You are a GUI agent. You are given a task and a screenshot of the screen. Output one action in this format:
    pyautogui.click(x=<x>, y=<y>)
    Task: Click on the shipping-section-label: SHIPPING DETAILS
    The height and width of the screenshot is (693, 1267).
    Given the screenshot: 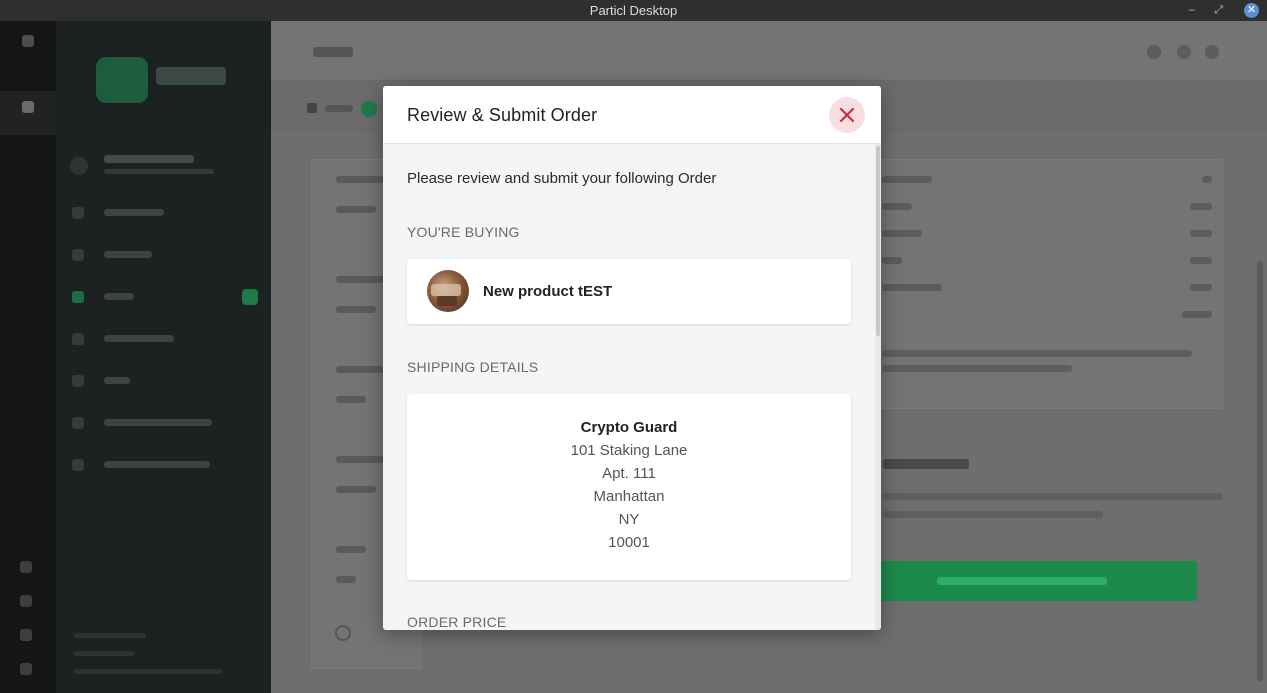 What is the action you would take?
    pyautogui.click(x=473, y=367)
    